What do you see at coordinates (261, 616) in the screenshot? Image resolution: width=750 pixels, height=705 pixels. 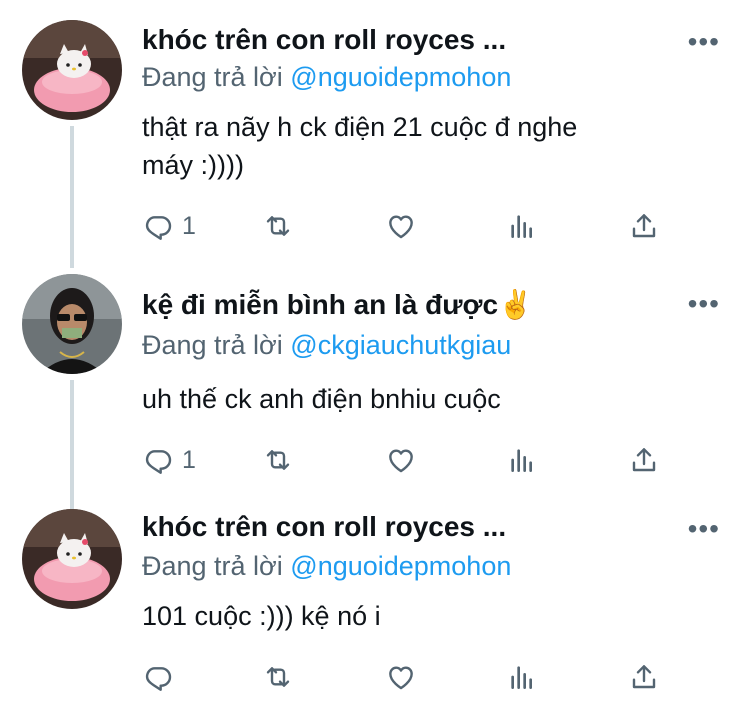 I see `tweet-text-line: 101 cuộc :))) kệ nó i` at bounding box center [261, 616].